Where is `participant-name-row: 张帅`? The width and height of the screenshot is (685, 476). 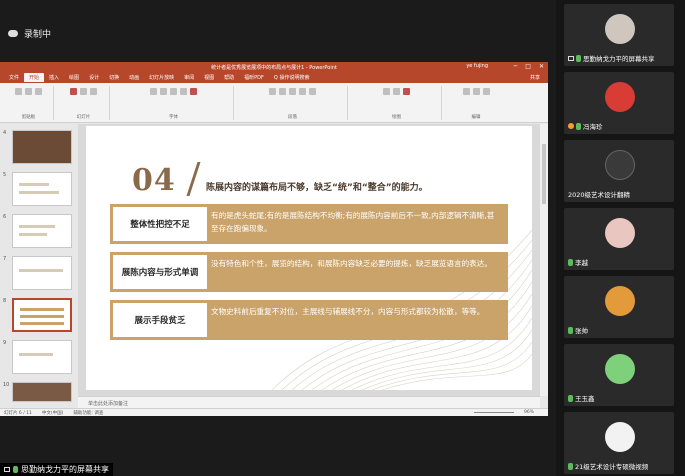
participant-name-row: 张帅 is located at coordinates (578, 330).